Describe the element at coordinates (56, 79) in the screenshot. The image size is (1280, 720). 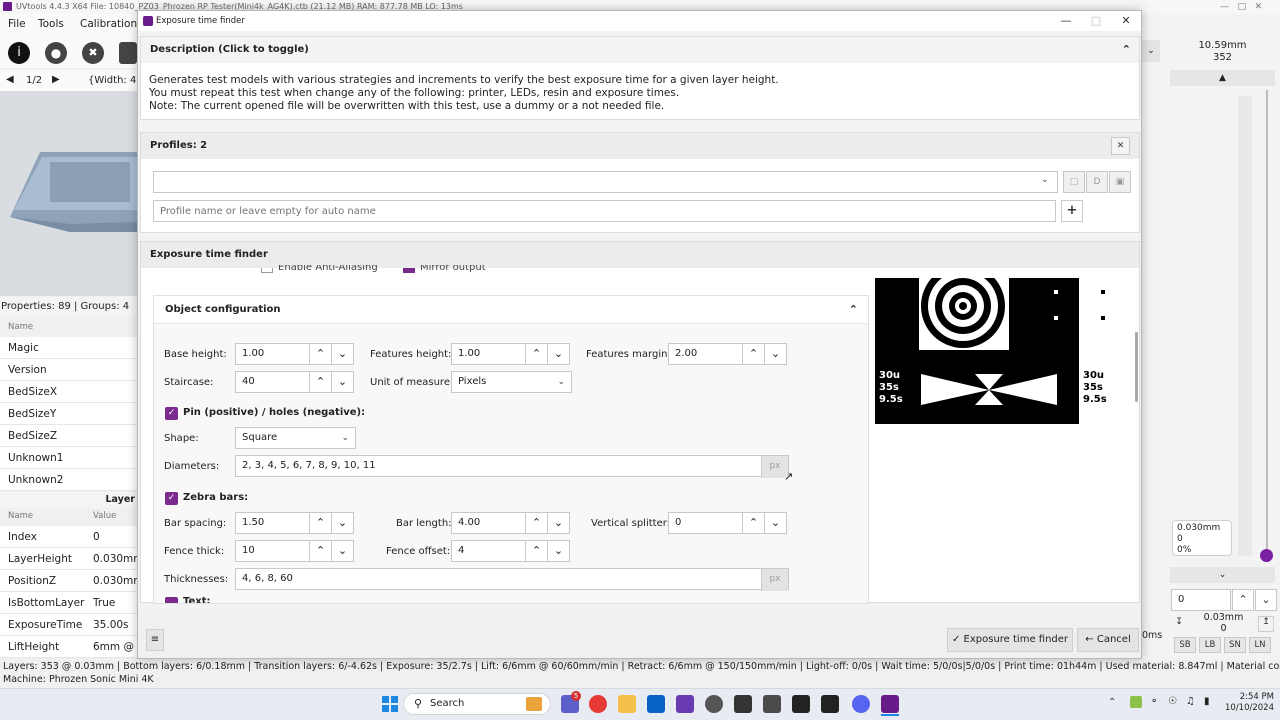
I see `nav-next-icon: ▶` at that location.